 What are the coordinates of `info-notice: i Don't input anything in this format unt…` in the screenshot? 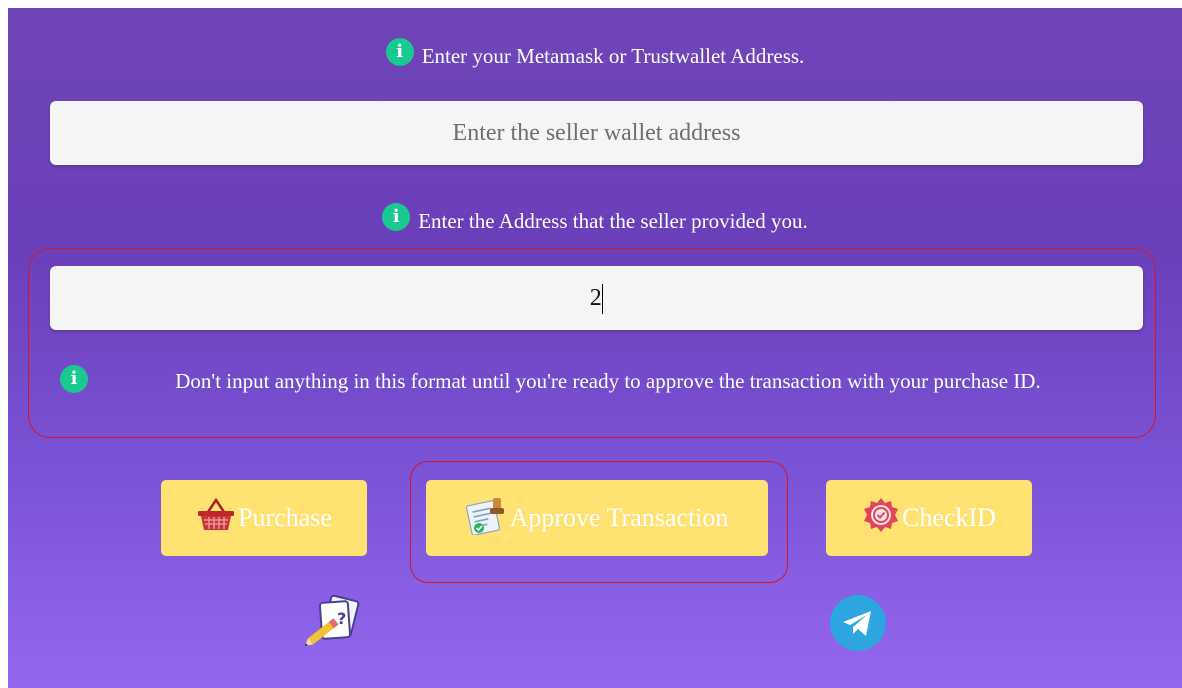 It's located at (604, 380).